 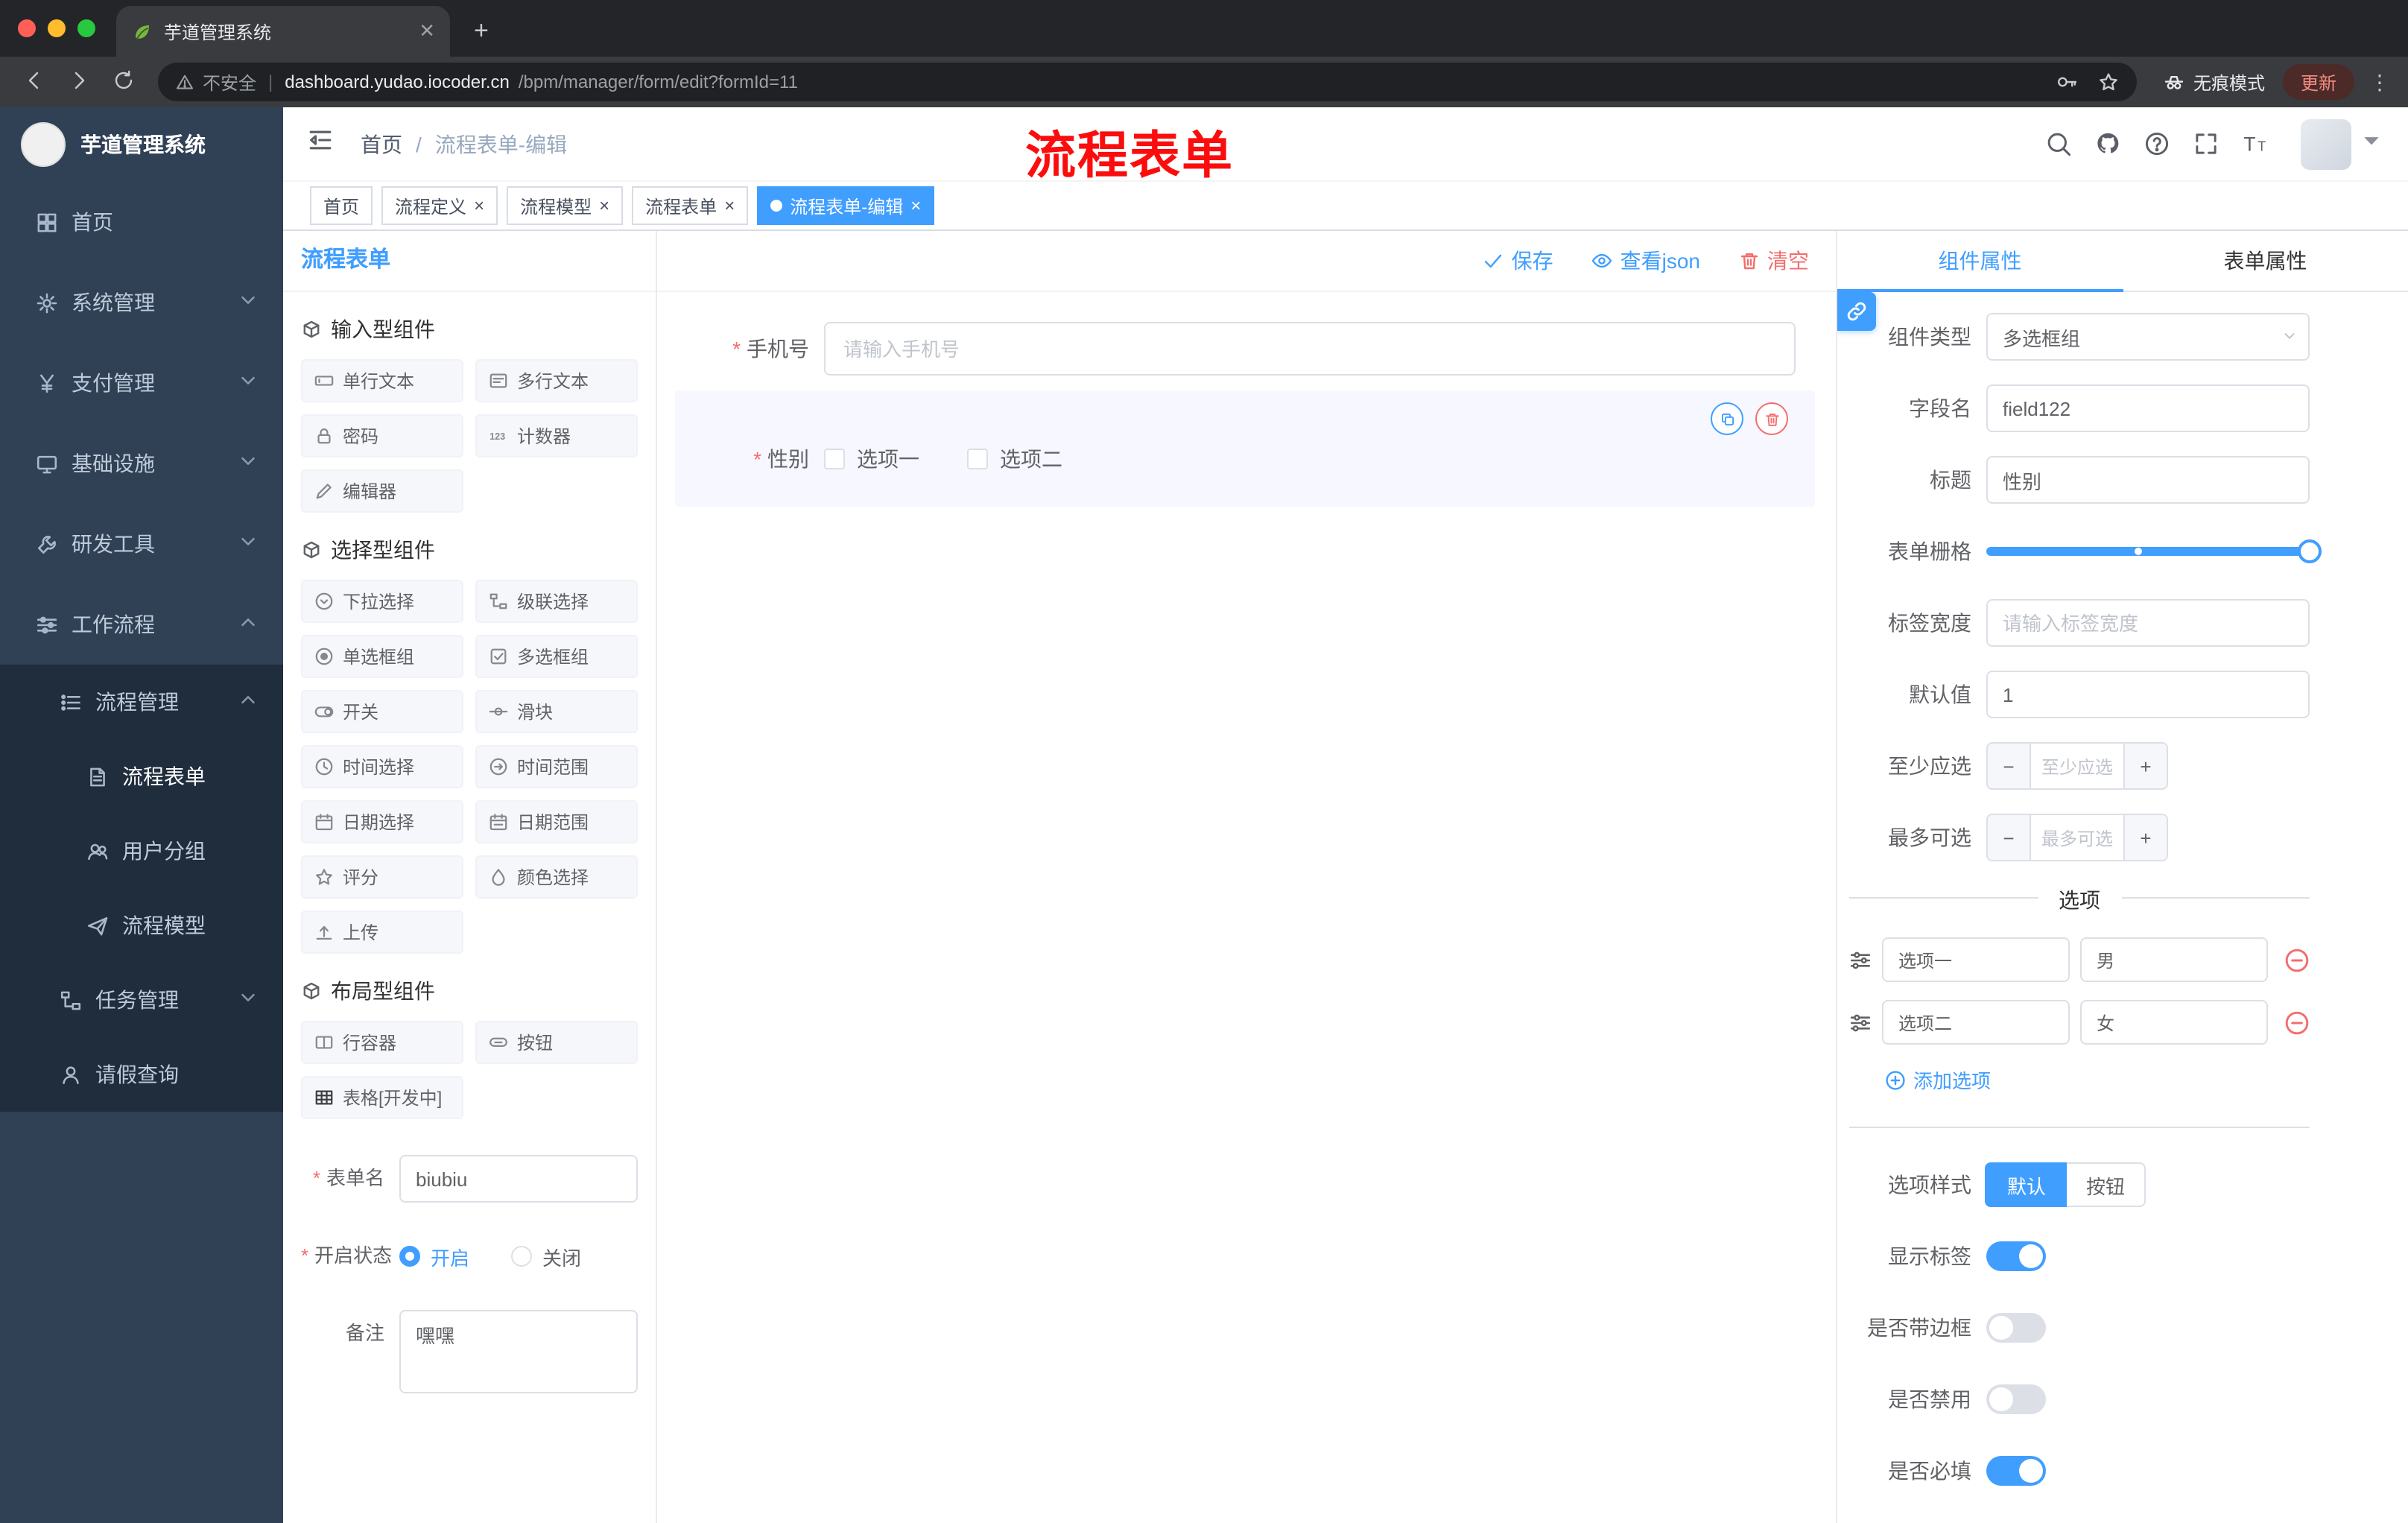 I want to click on form-grid-slider, so click(x=2154, y=551).